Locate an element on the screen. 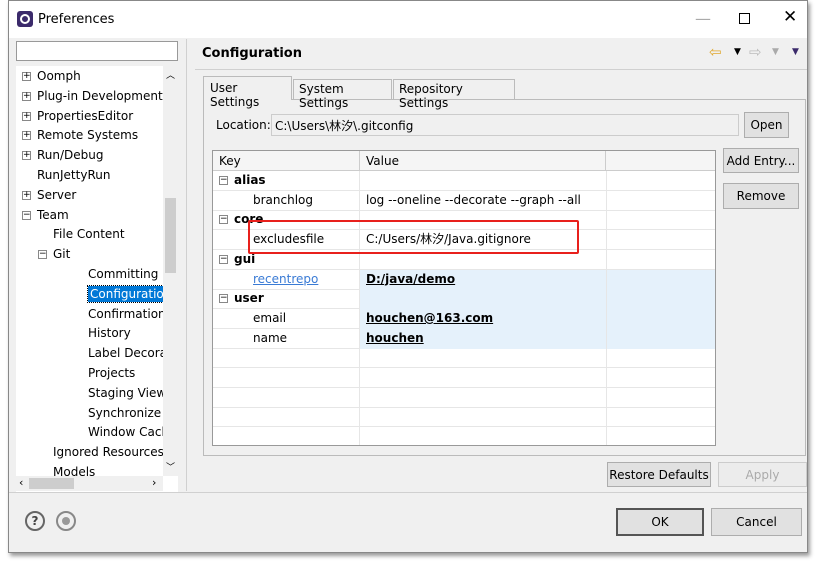 Image resolution: width=816 pixels, height=565 pixels. tree-vertical-scrollbar: ︿ ﹀ is located at coordinates (170, 271).